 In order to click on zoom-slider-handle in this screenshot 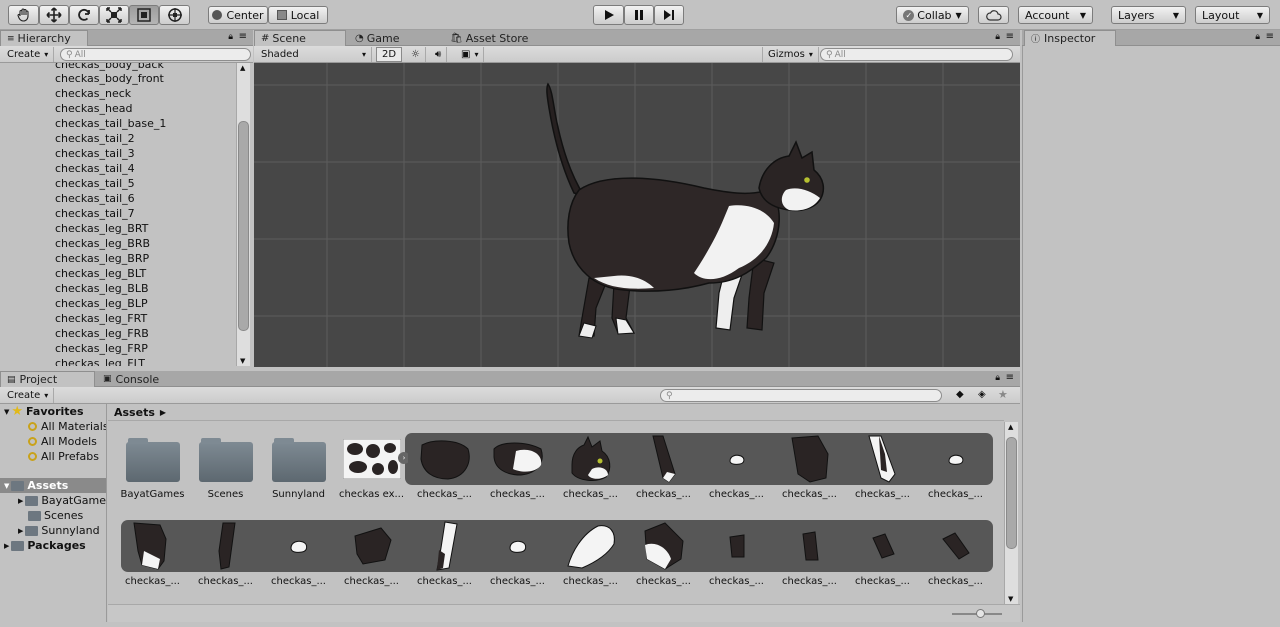, I will do `click(980, 613)`.